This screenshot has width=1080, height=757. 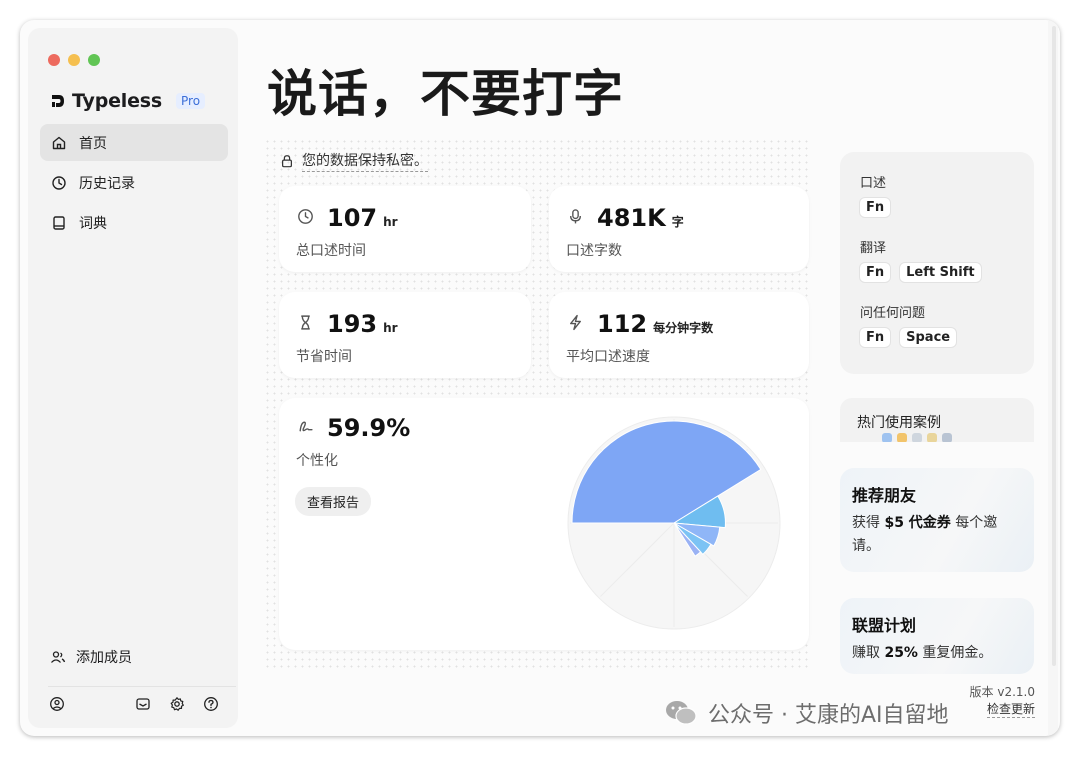 What do you see at coordinates (893, 313) in the screenshot?
I see `shortcut-label-ask: 问任何问题` at bounding box center [893, 313].